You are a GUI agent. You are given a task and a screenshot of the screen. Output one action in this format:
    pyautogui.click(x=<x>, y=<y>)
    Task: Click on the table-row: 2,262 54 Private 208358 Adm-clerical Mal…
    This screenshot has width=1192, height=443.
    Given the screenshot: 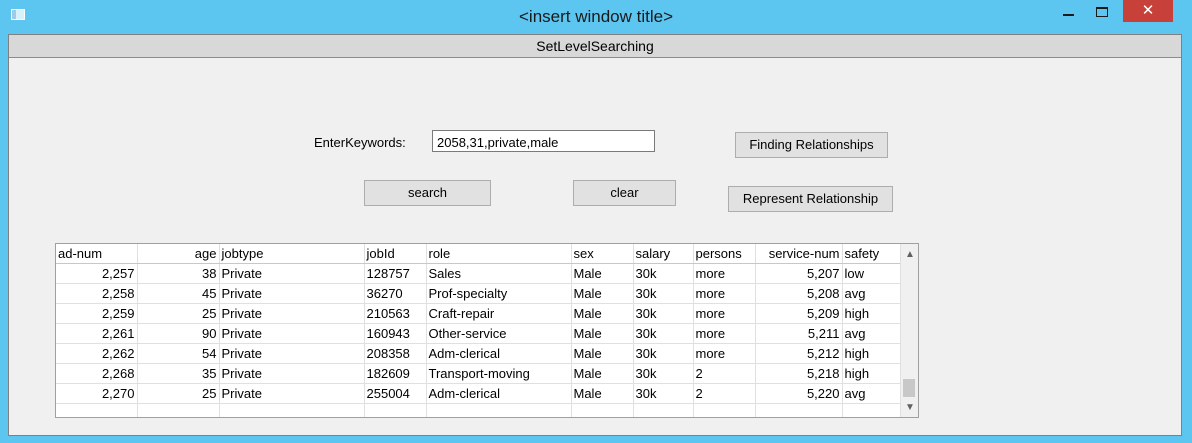 What is the action you would take?
    pyautogui.click(x=478, y=353)
    